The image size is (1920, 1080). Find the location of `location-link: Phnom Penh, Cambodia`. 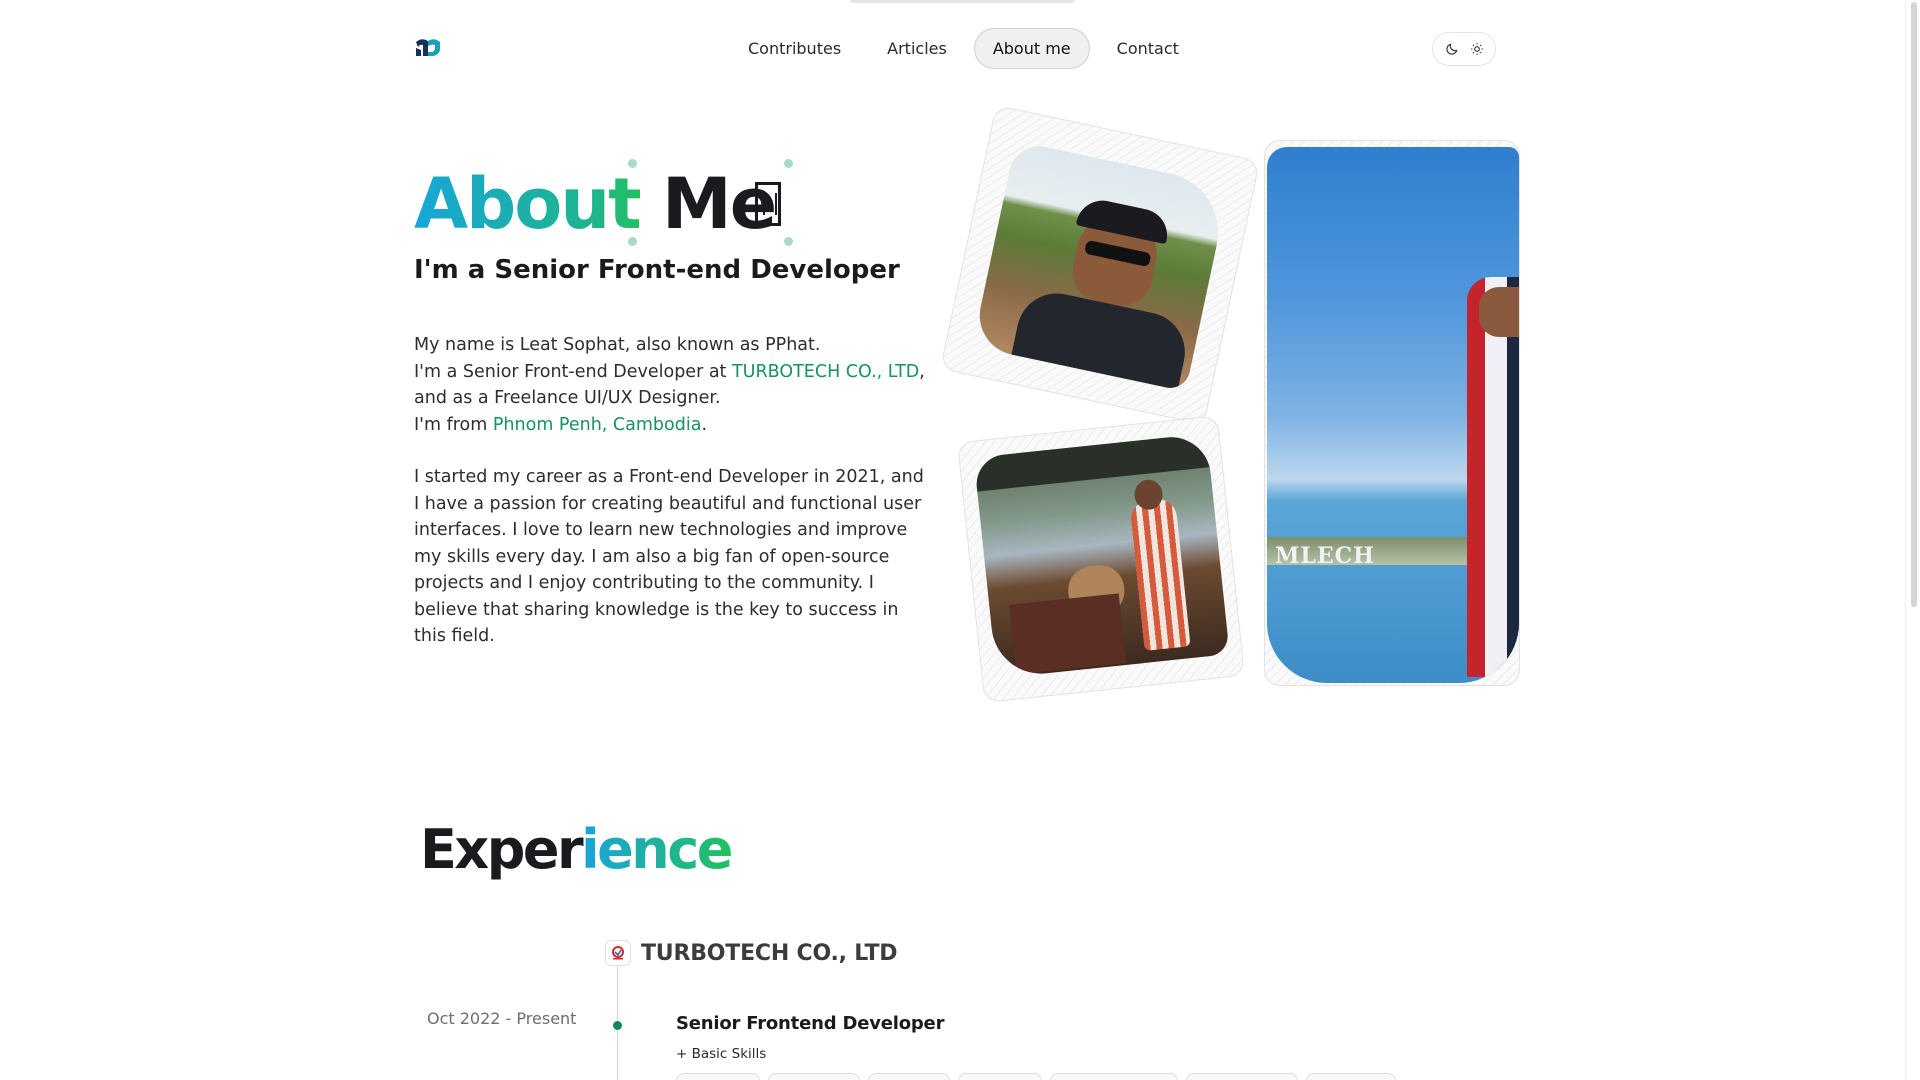

location-link: Phnom Penh, Cambodia is located at coordinates (597, 425).